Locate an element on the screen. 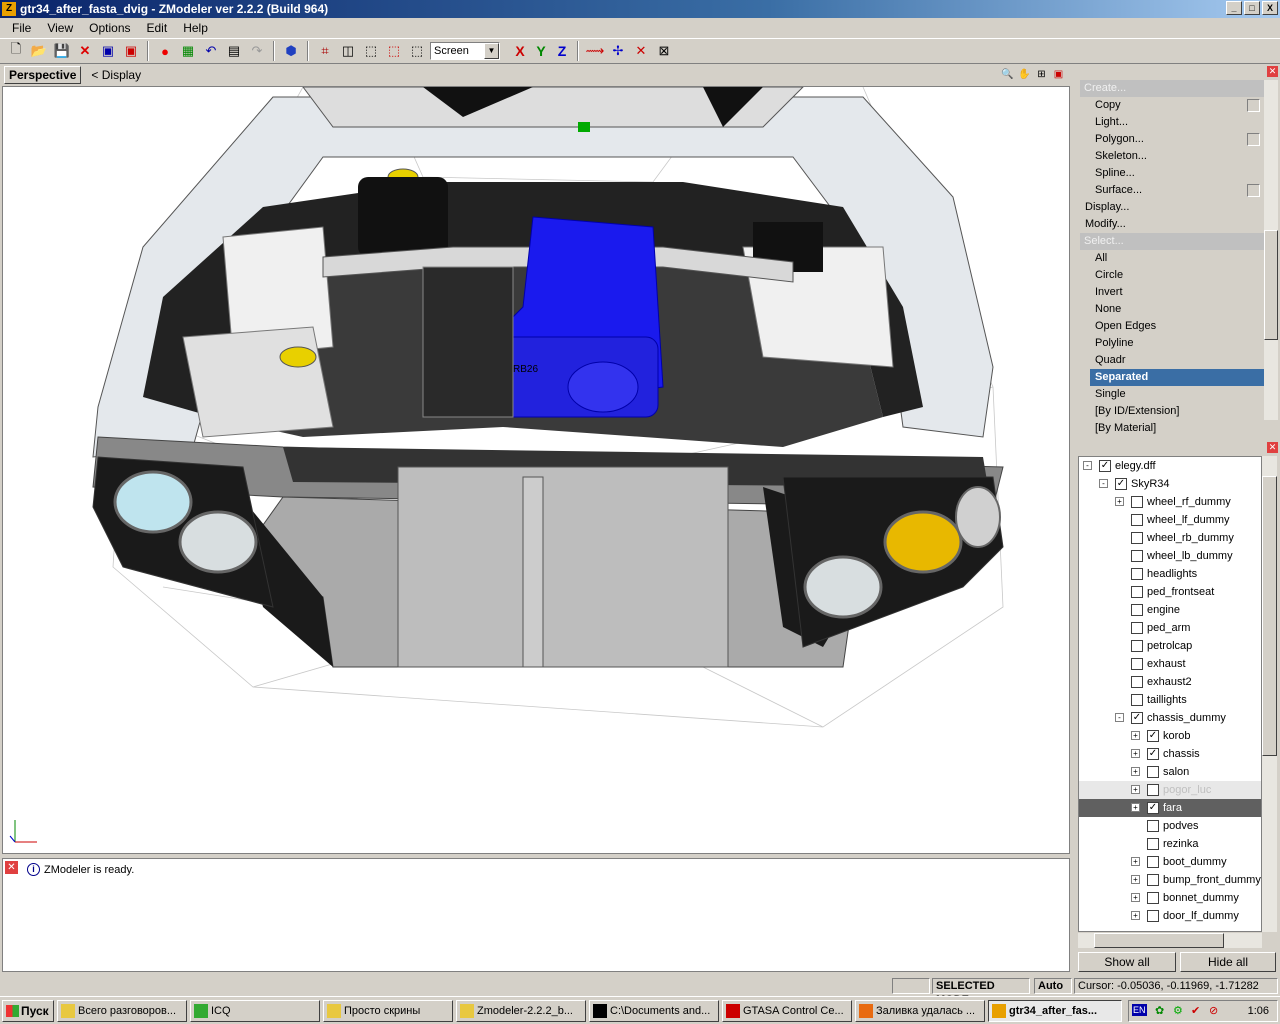 This screenshot has width=1280, height=1024. move-tool-icon: ⟿ is located at coordinates (595, 51).